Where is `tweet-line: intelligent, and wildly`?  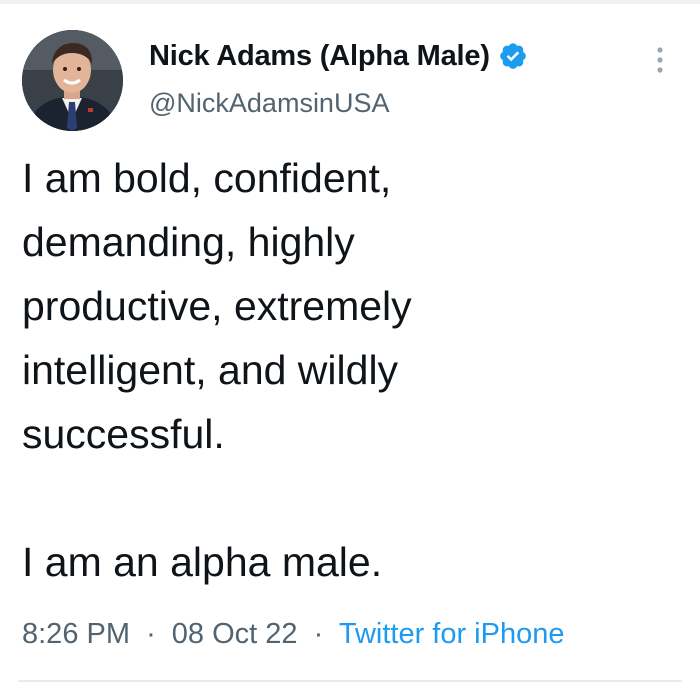
tweet-line: intelligent, and wildly is located at coordinates (210, 370).